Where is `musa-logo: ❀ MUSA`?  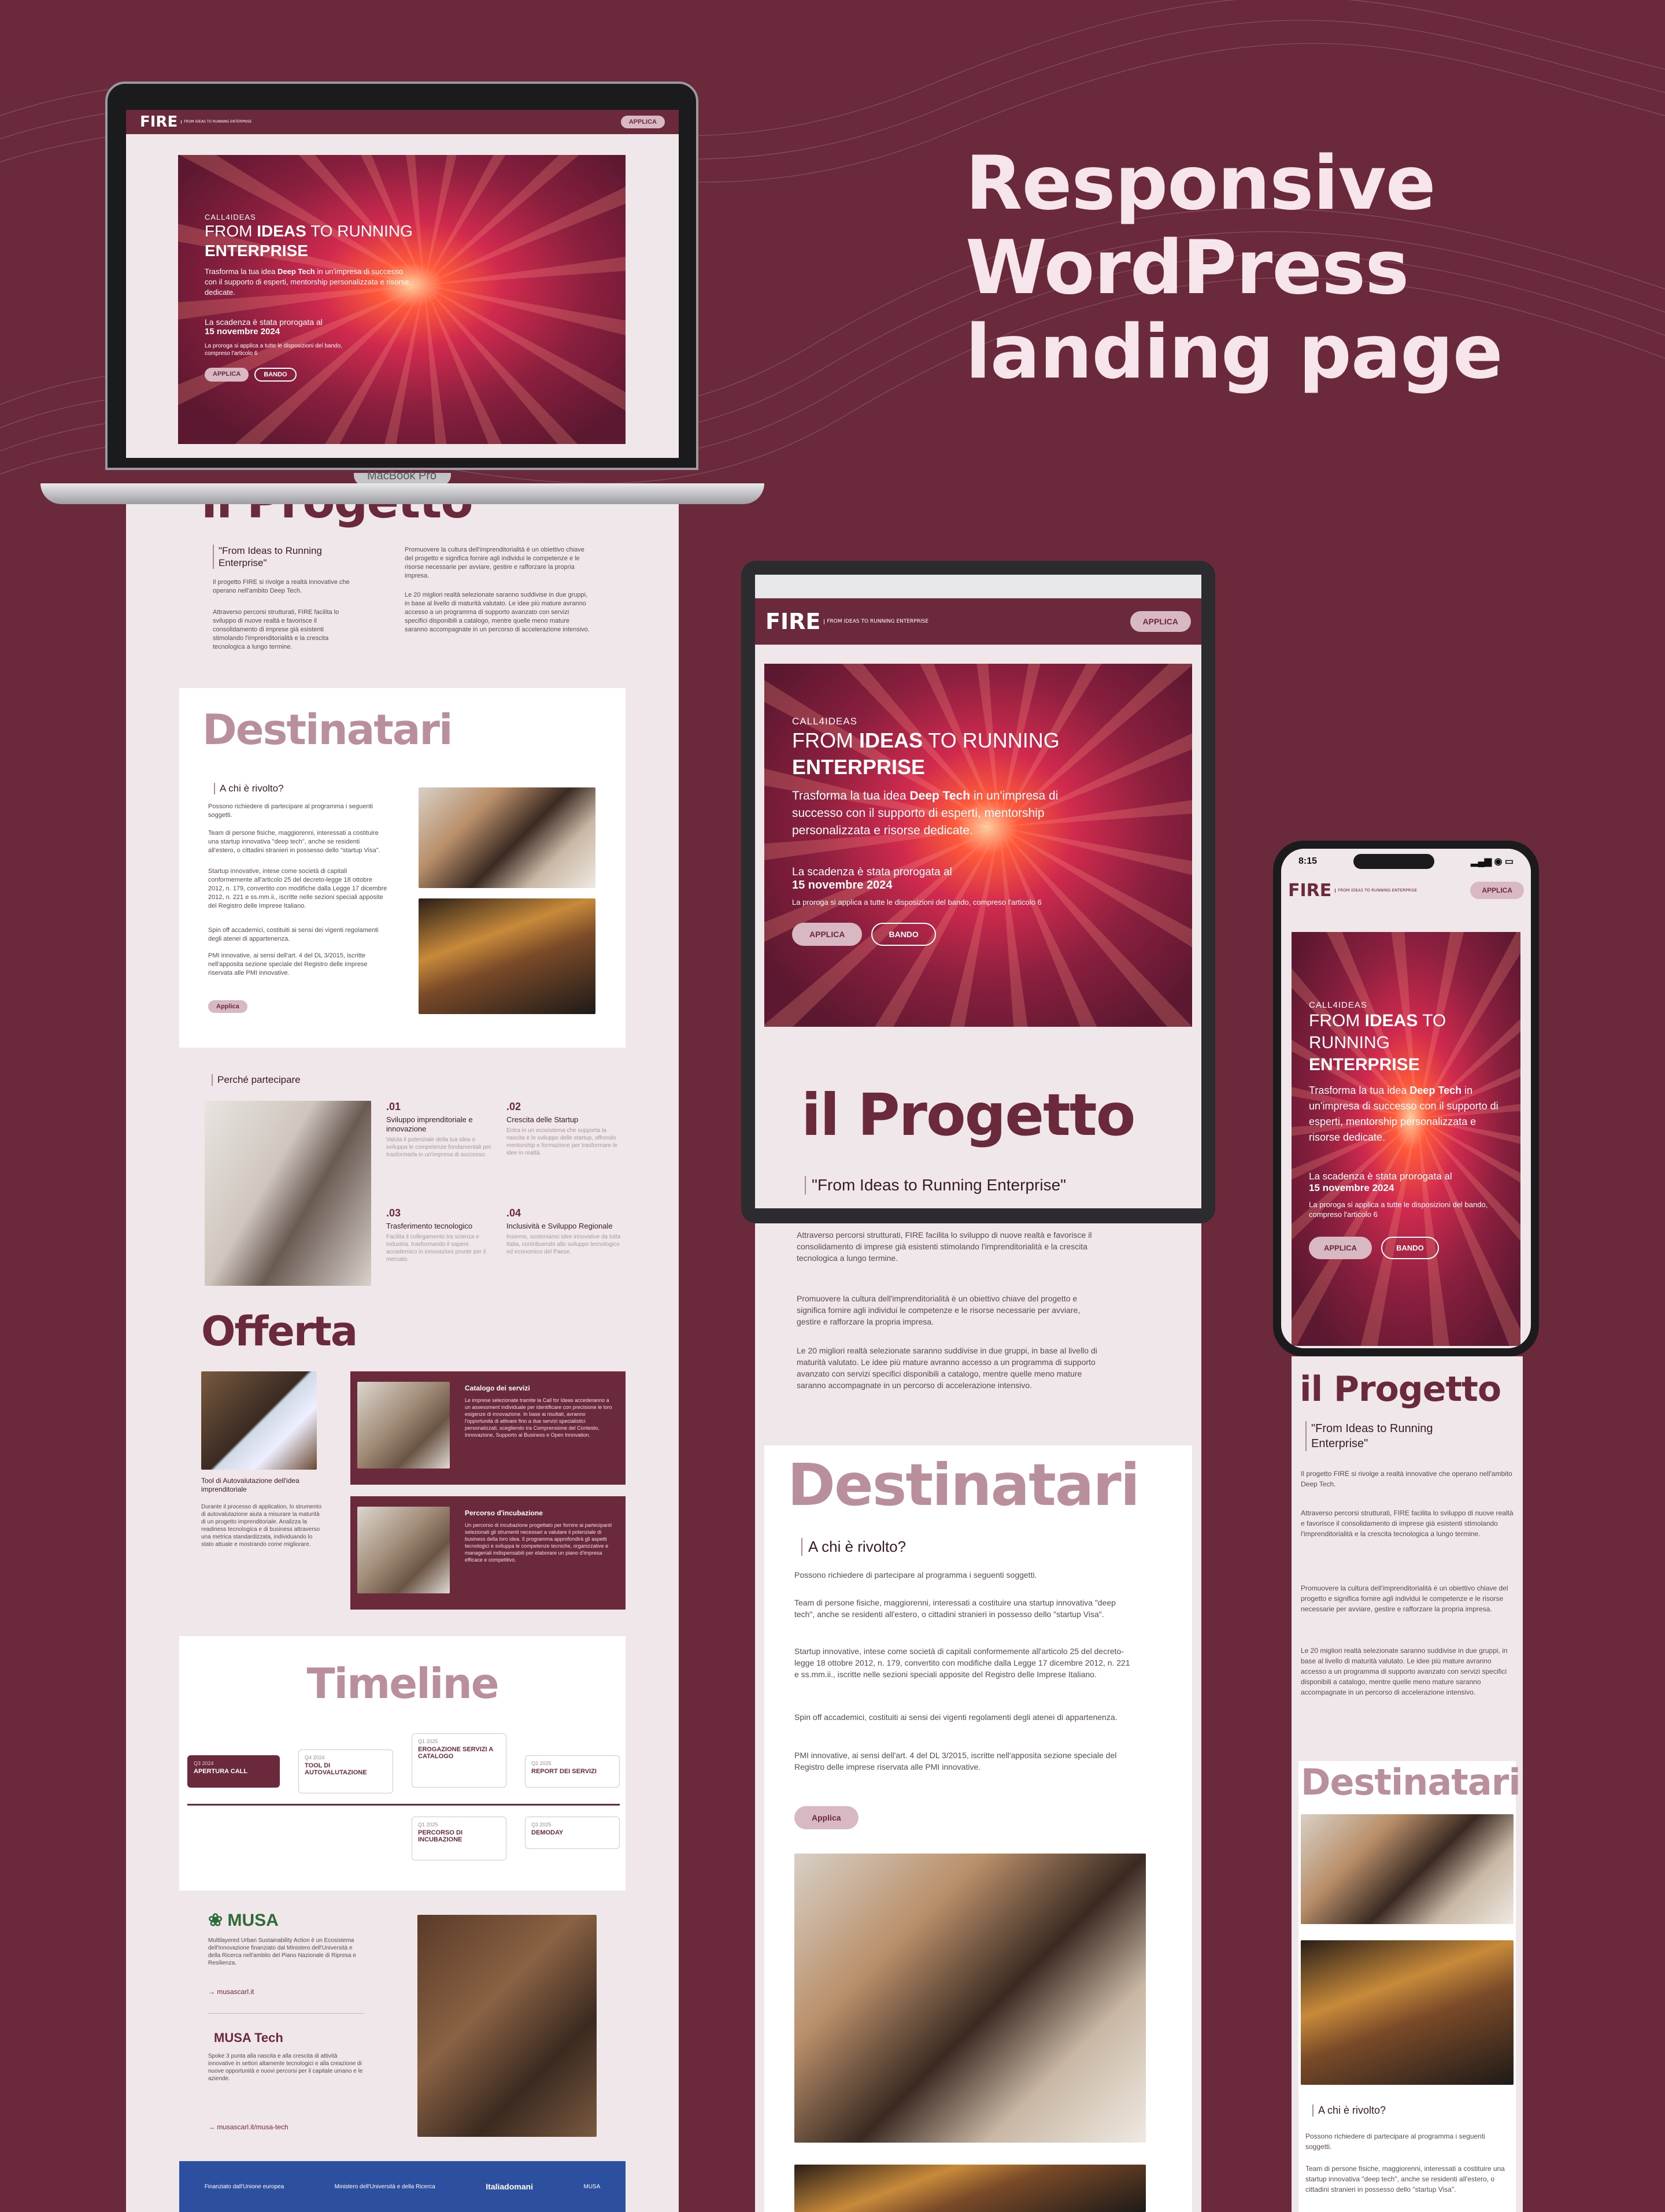 musa-logo: ❀ MUSA is located at coordinates (244, 1920).